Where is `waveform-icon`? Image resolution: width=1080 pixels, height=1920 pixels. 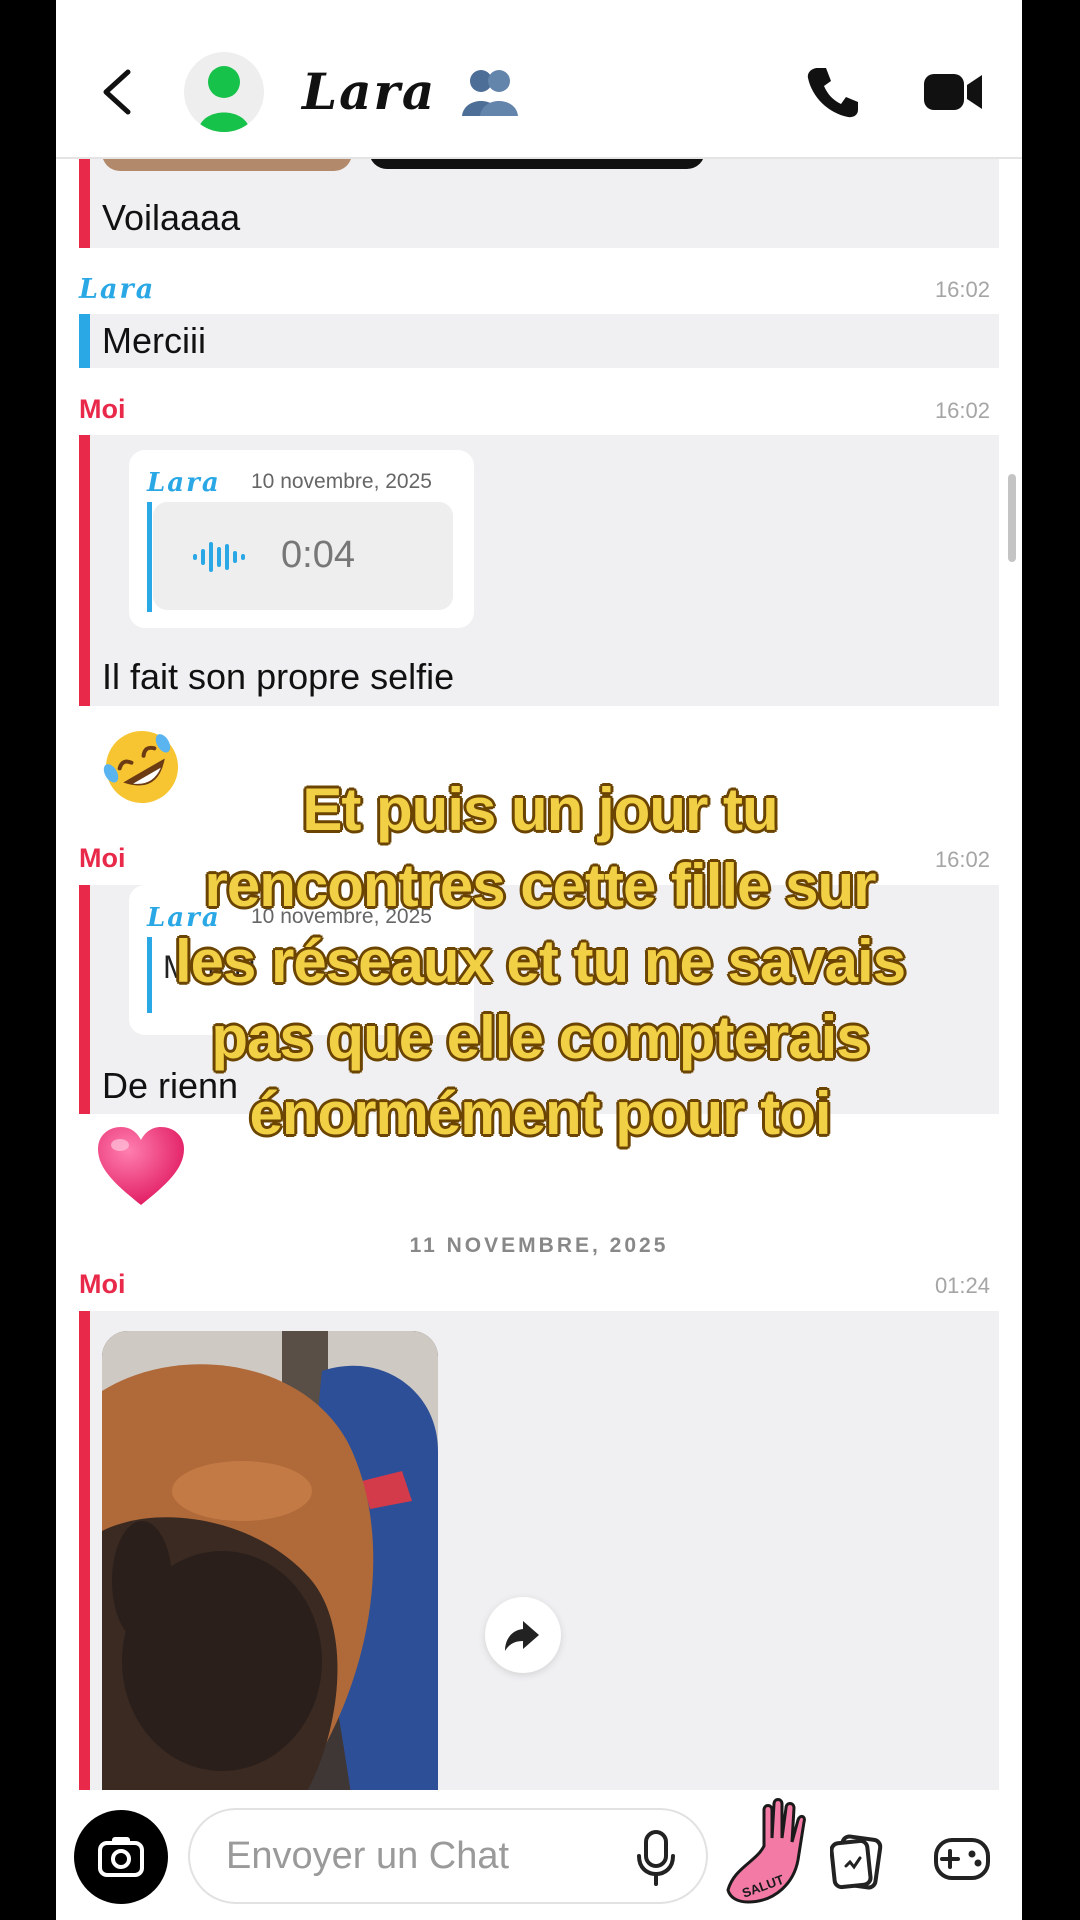 waveform-icon is located at coordinates (219, 557).